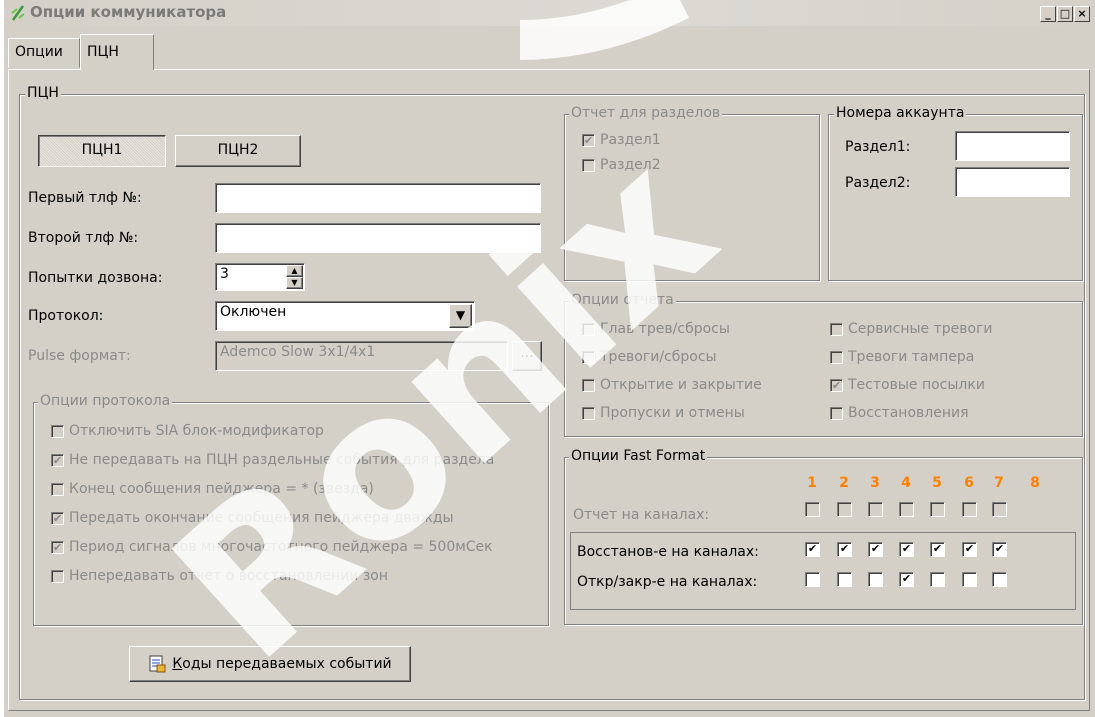  I want to click on title-bar: Опции коммуникатора _ □ ×, so click(549, 13).